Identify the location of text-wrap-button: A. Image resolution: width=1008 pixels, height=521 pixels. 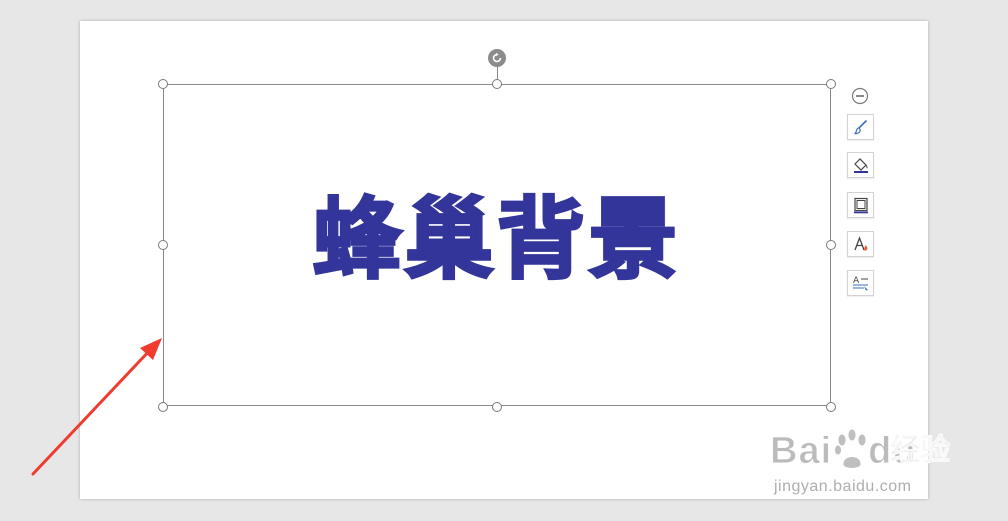
(860, 283).